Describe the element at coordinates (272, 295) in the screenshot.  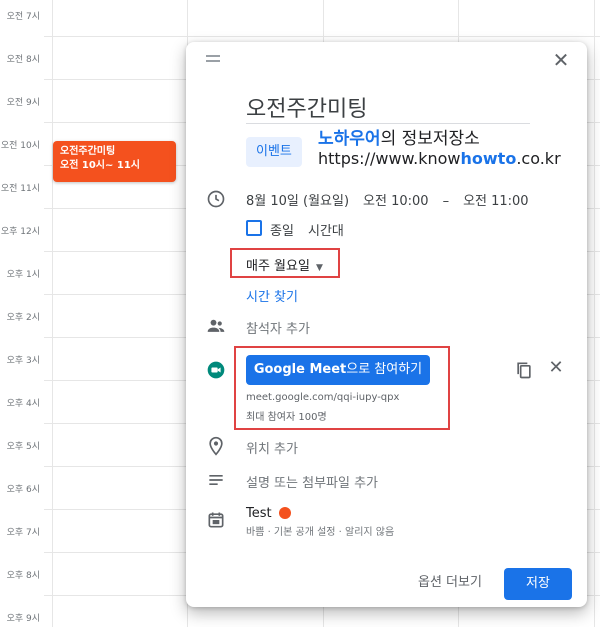
I see `find-time-link: 시간 찾기` at that location.